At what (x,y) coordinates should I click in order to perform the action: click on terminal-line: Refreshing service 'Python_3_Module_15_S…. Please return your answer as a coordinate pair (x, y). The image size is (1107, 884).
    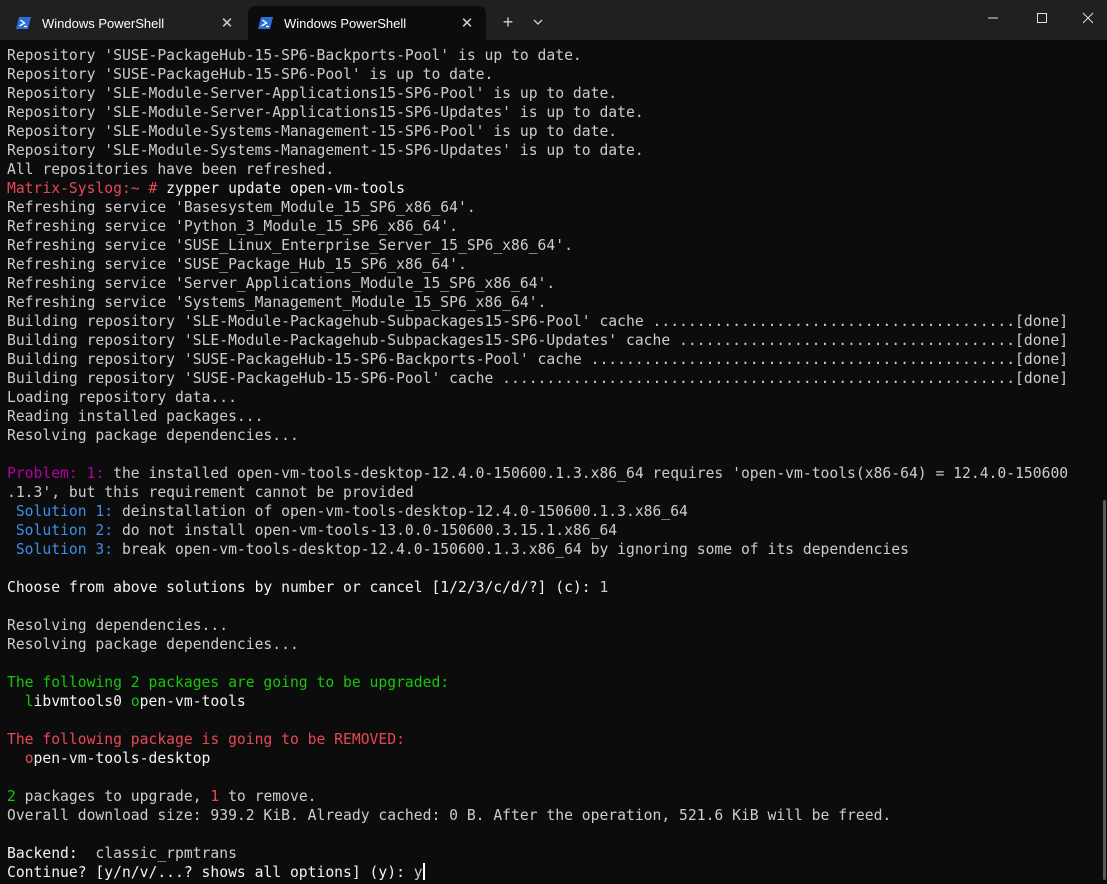
    Looking at the image, I should click on (232, 226).